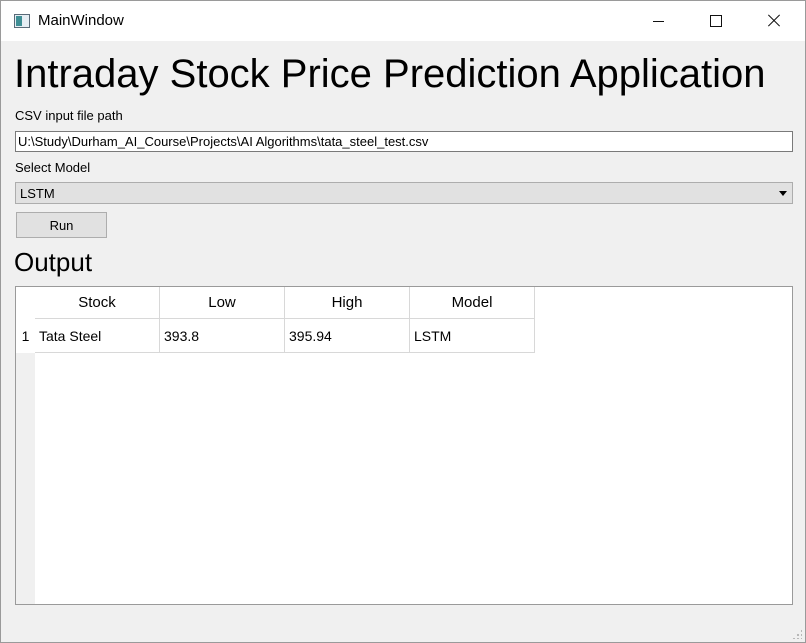  What do you see at coordinates (81, 20) in the screenshot?
I see `window-title: MainWindow` at bounding box center [81, 20].